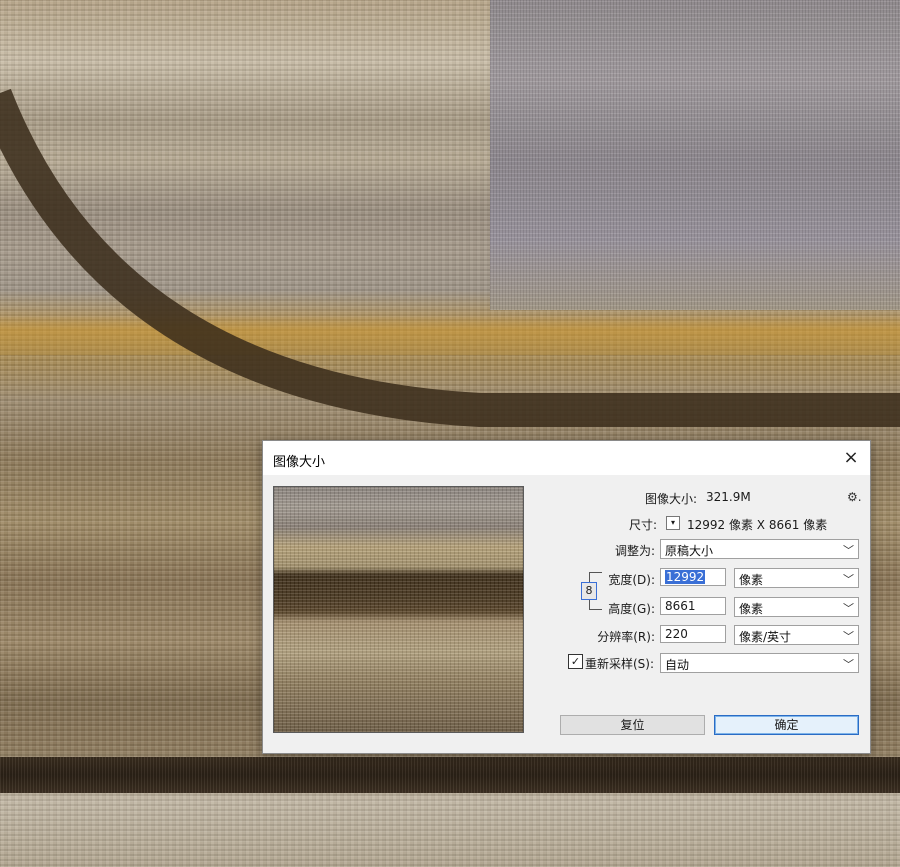  Describe the element at coordinates (676, 634) in the screenshot. I see `resolution-value: 220` at that location.